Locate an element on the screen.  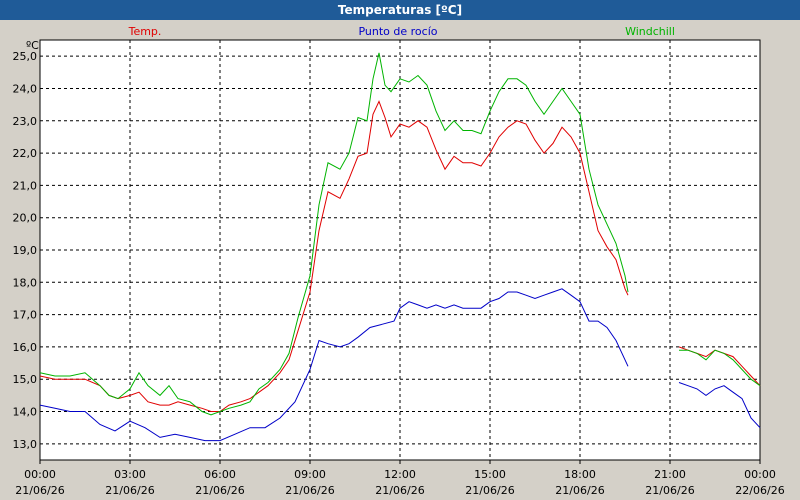
y-tick-label: 20,0 is located at coordinates (25, 218).